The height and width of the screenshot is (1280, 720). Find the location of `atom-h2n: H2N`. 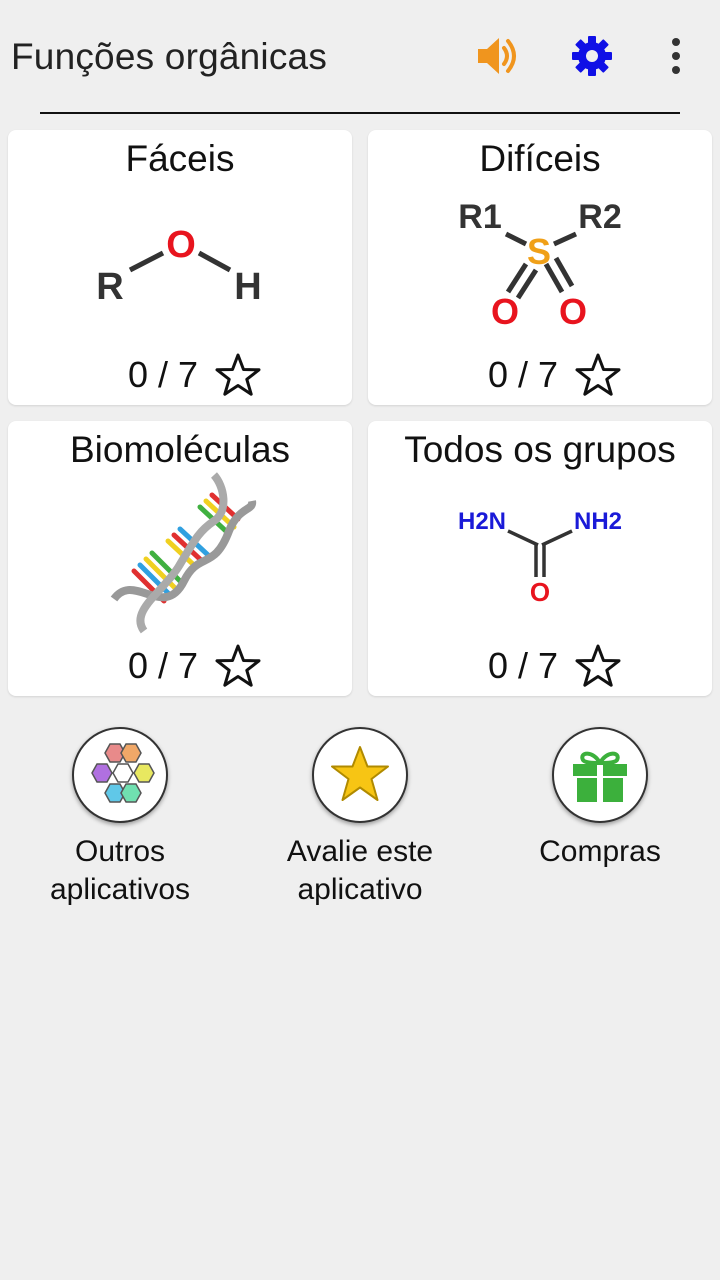

atom-h2n: H2N is located at coordinates (482, 521).